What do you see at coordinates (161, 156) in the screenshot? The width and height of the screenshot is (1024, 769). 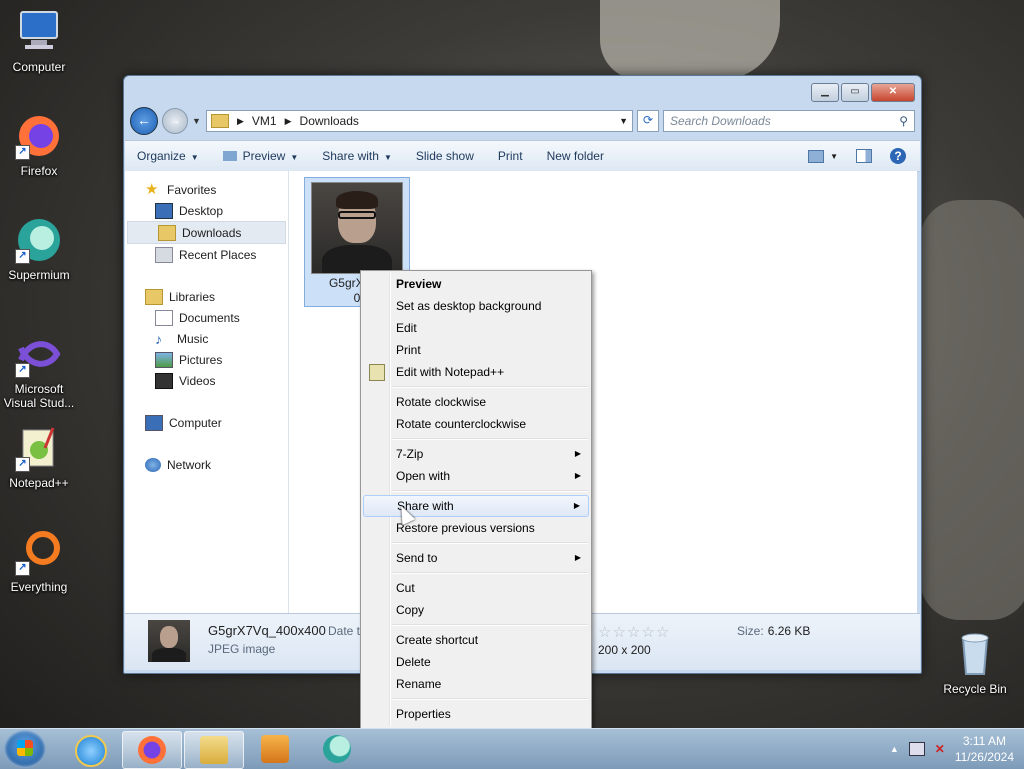 I see `organize-label: Organize` at bounding box center [161, 156].